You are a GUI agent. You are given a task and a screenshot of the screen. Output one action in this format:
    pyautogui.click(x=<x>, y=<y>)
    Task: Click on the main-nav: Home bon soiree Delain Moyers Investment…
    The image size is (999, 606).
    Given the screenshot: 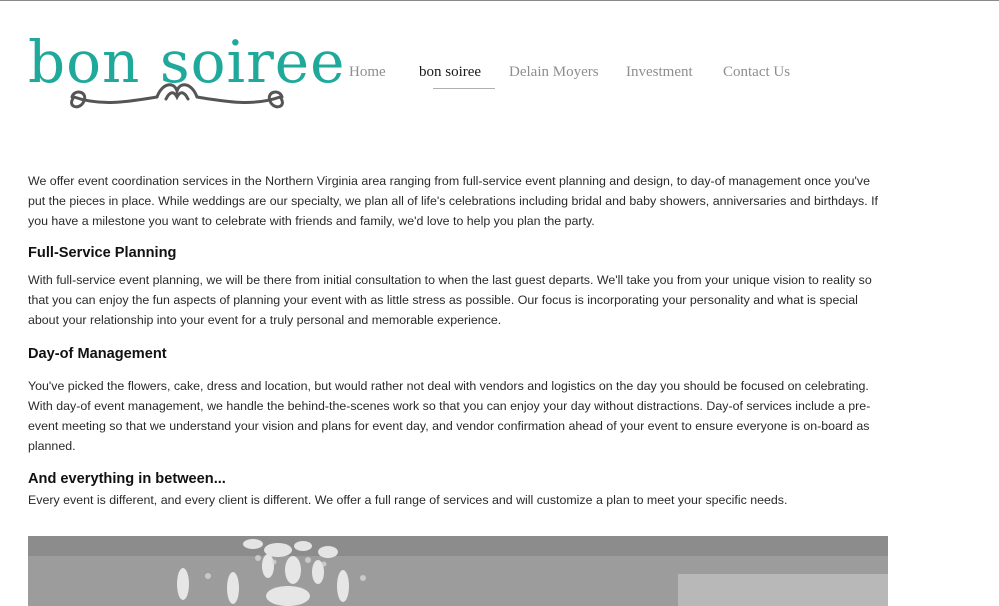 What is the action you would take?
    pyautogui.click(x=569, y=76)
    